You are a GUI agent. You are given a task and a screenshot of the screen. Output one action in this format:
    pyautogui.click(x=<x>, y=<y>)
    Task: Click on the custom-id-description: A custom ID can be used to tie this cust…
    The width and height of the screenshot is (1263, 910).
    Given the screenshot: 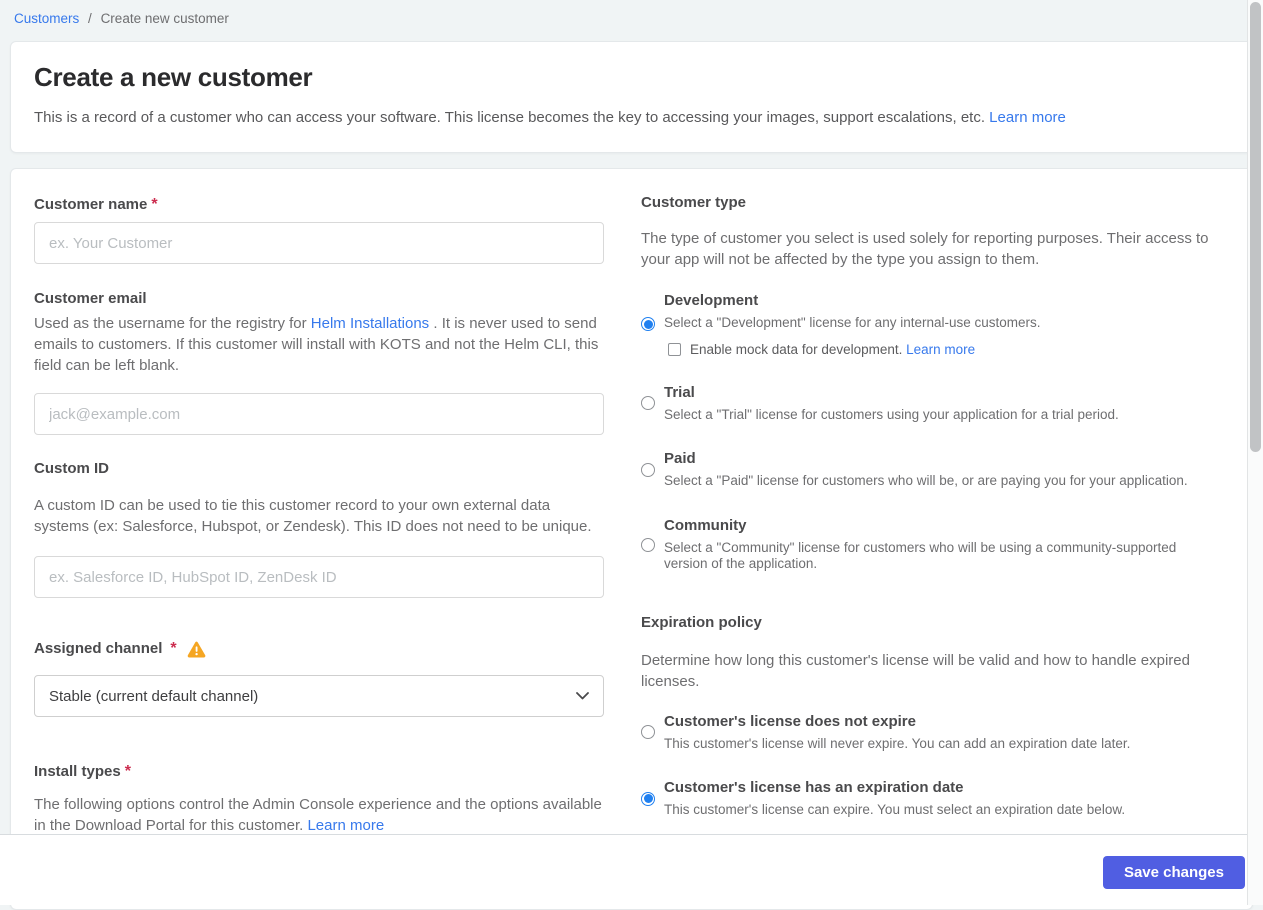 What is the action you would take?
    pyautogui.click(x=313, y=516)
    